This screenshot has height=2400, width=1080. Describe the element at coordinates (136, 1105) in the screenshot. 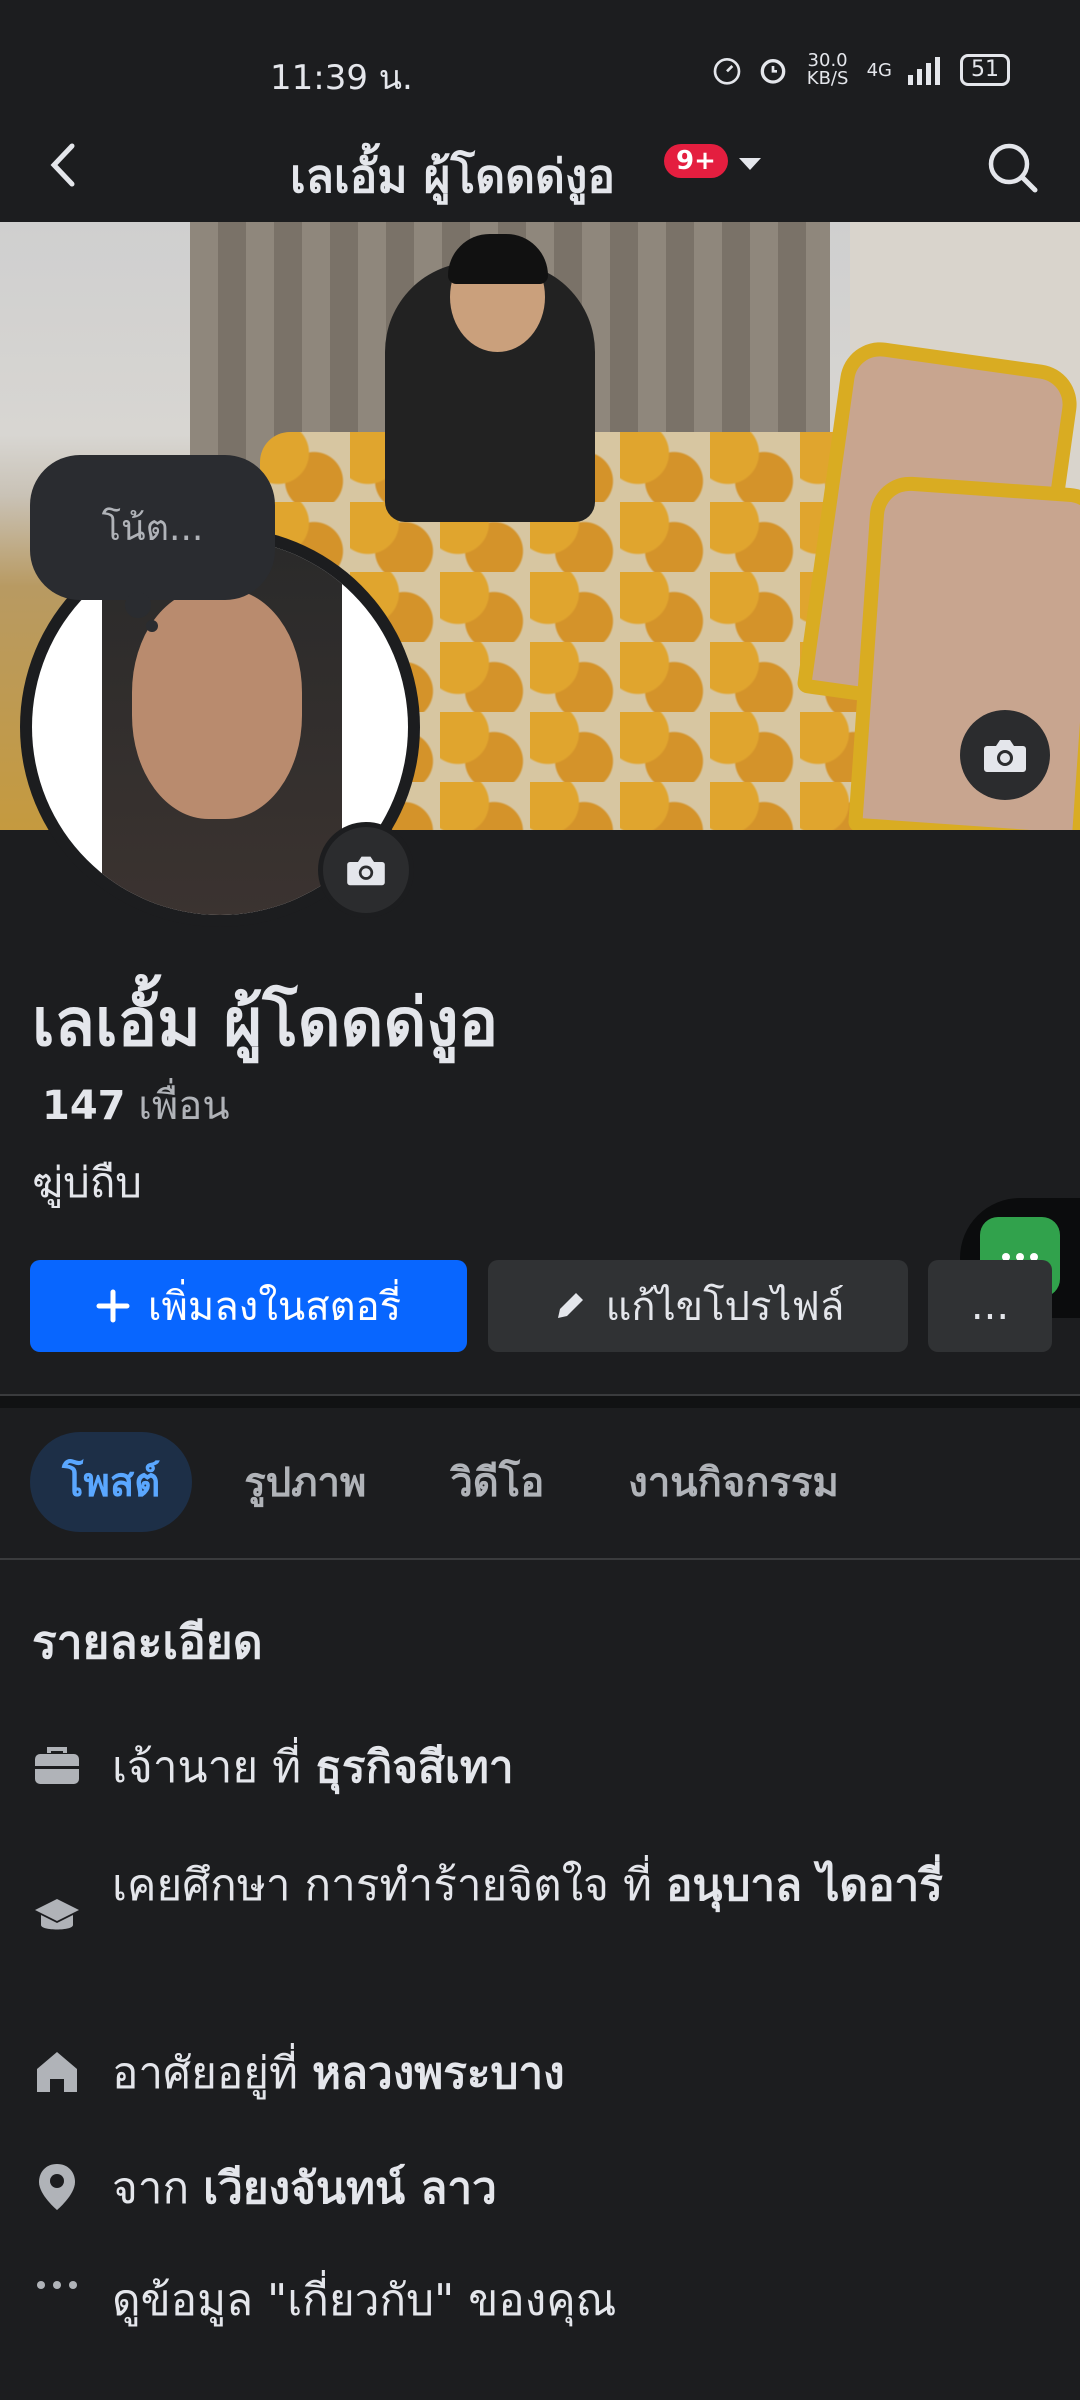

I see `friends-count: 147 เพื่อน` at that location.